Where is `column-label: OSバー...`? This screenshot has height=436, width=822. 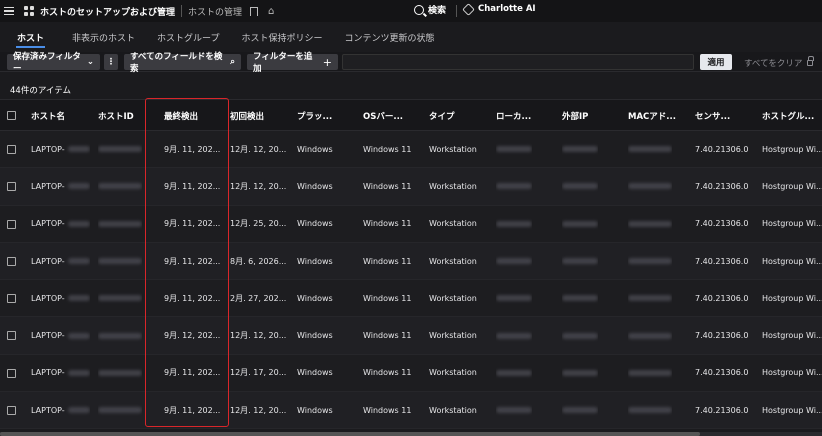 column-label: OSバー... is located at coordinates (383, 117).